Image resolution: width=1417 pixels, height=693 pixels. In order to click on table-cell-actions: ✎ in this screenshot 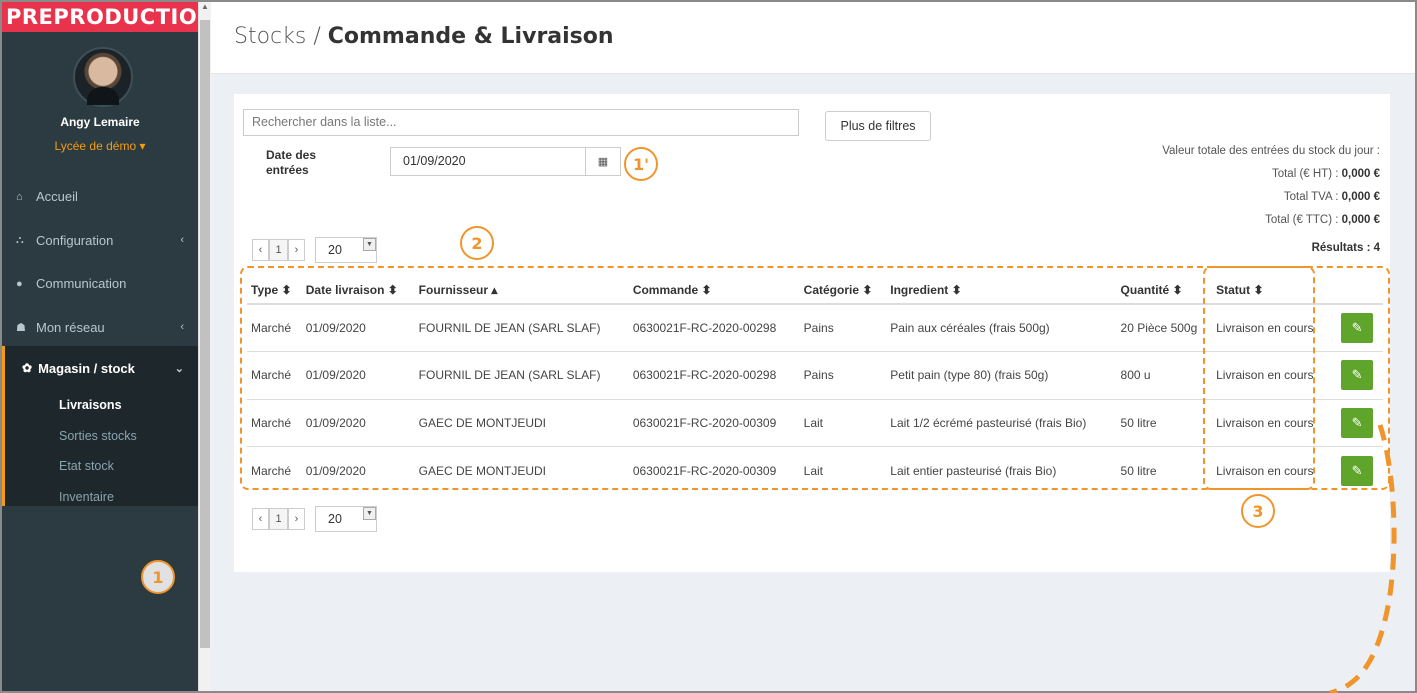, I will do `click(1357, 470)`.